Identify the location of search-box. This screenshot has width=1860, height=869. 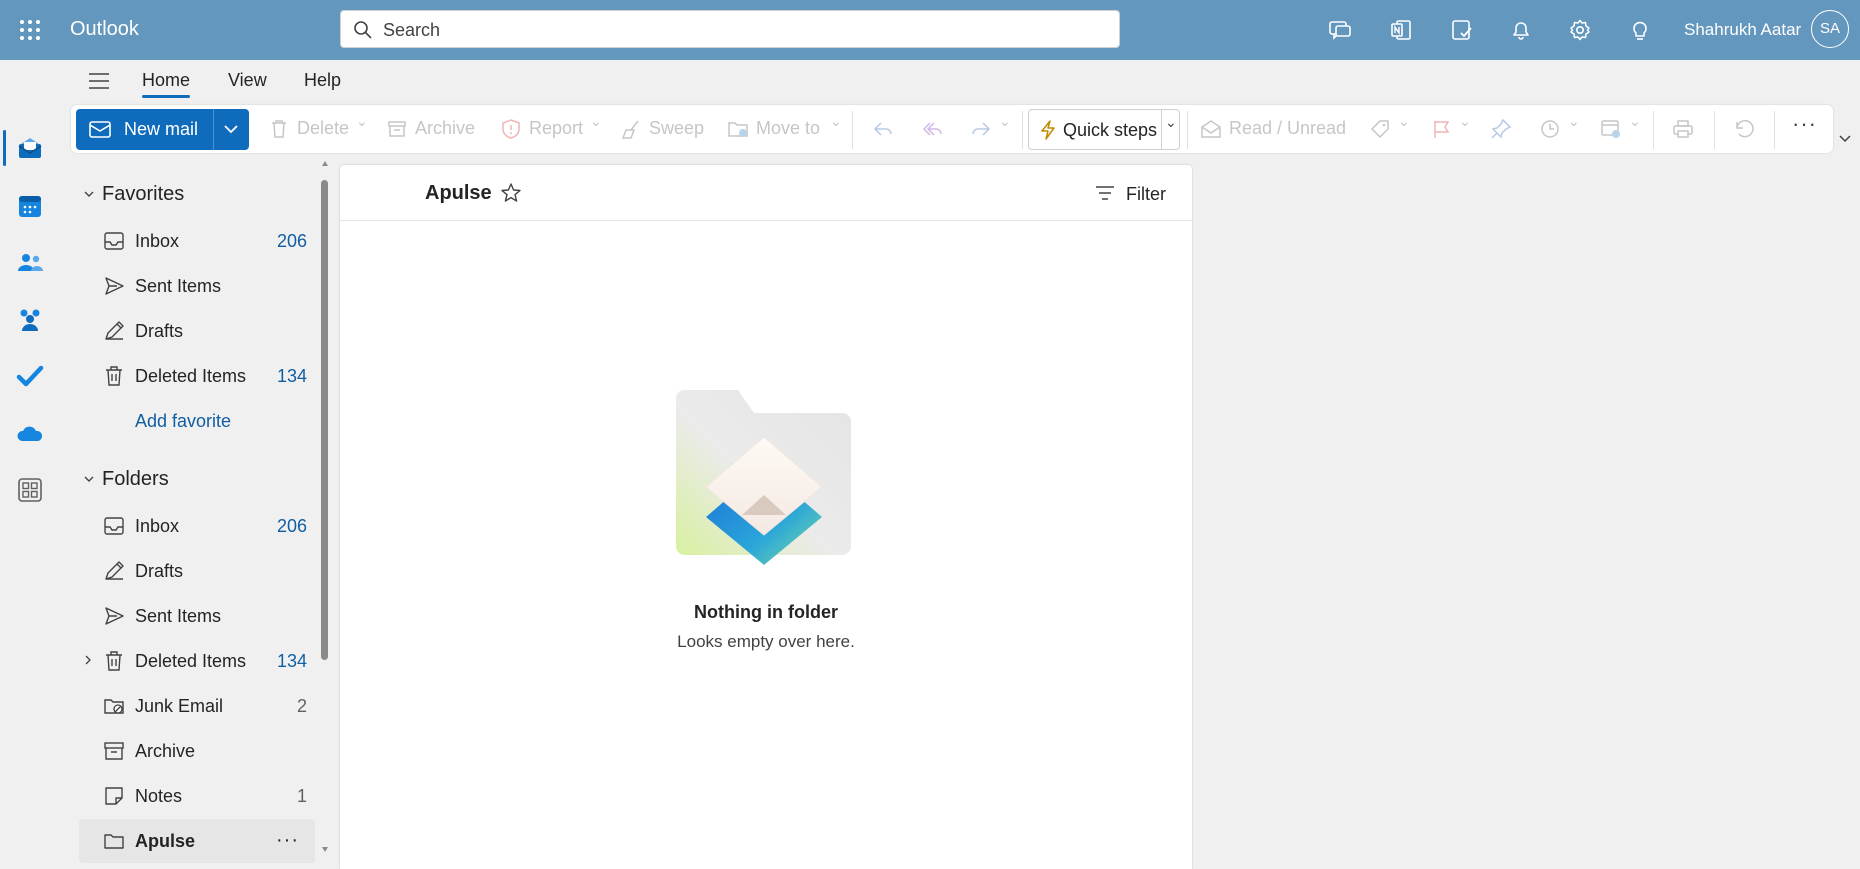
(730, 29).